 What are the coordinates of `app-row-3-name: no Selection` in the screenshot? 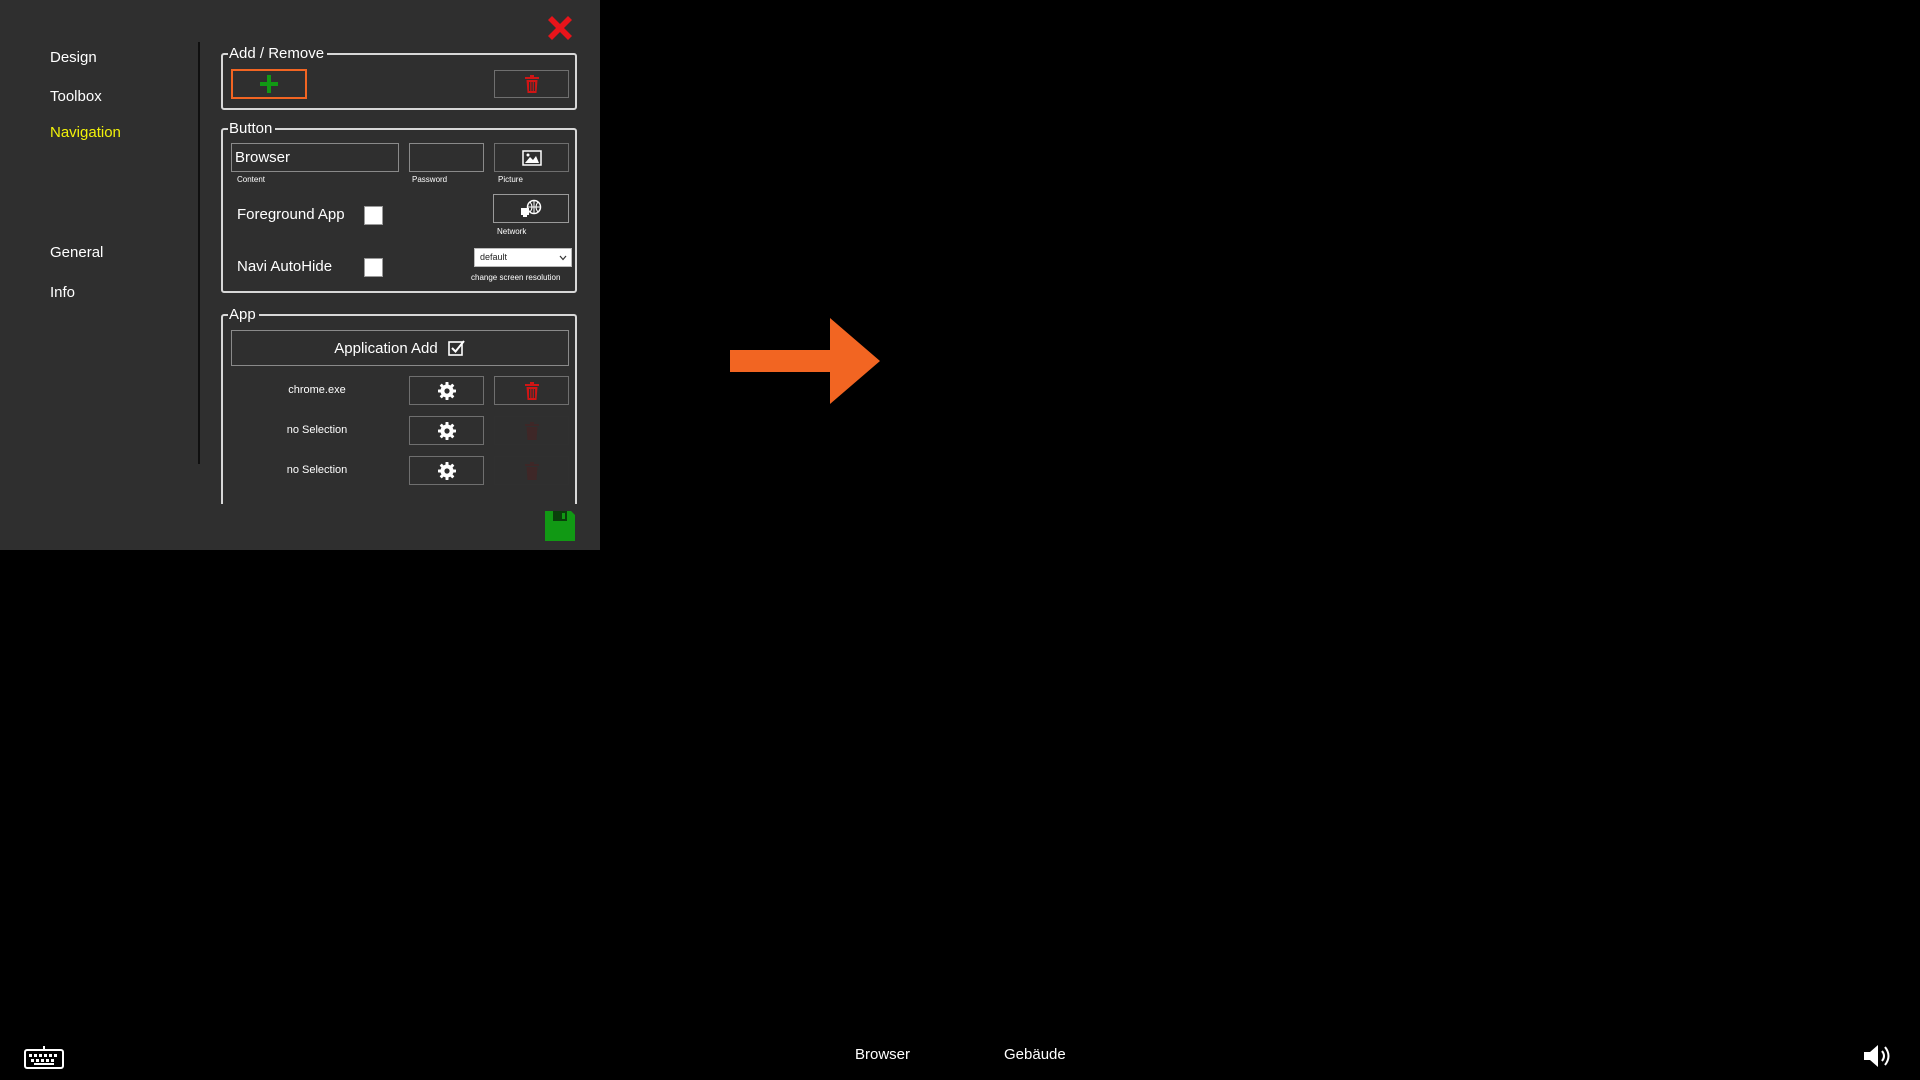 It's located at (317, 470).